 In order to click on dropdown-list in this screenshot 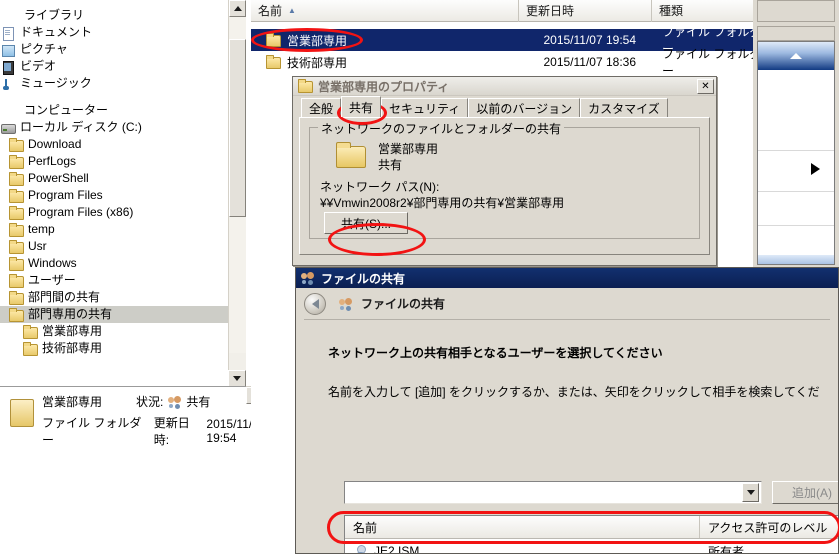, I will do `click(796, 153)`.